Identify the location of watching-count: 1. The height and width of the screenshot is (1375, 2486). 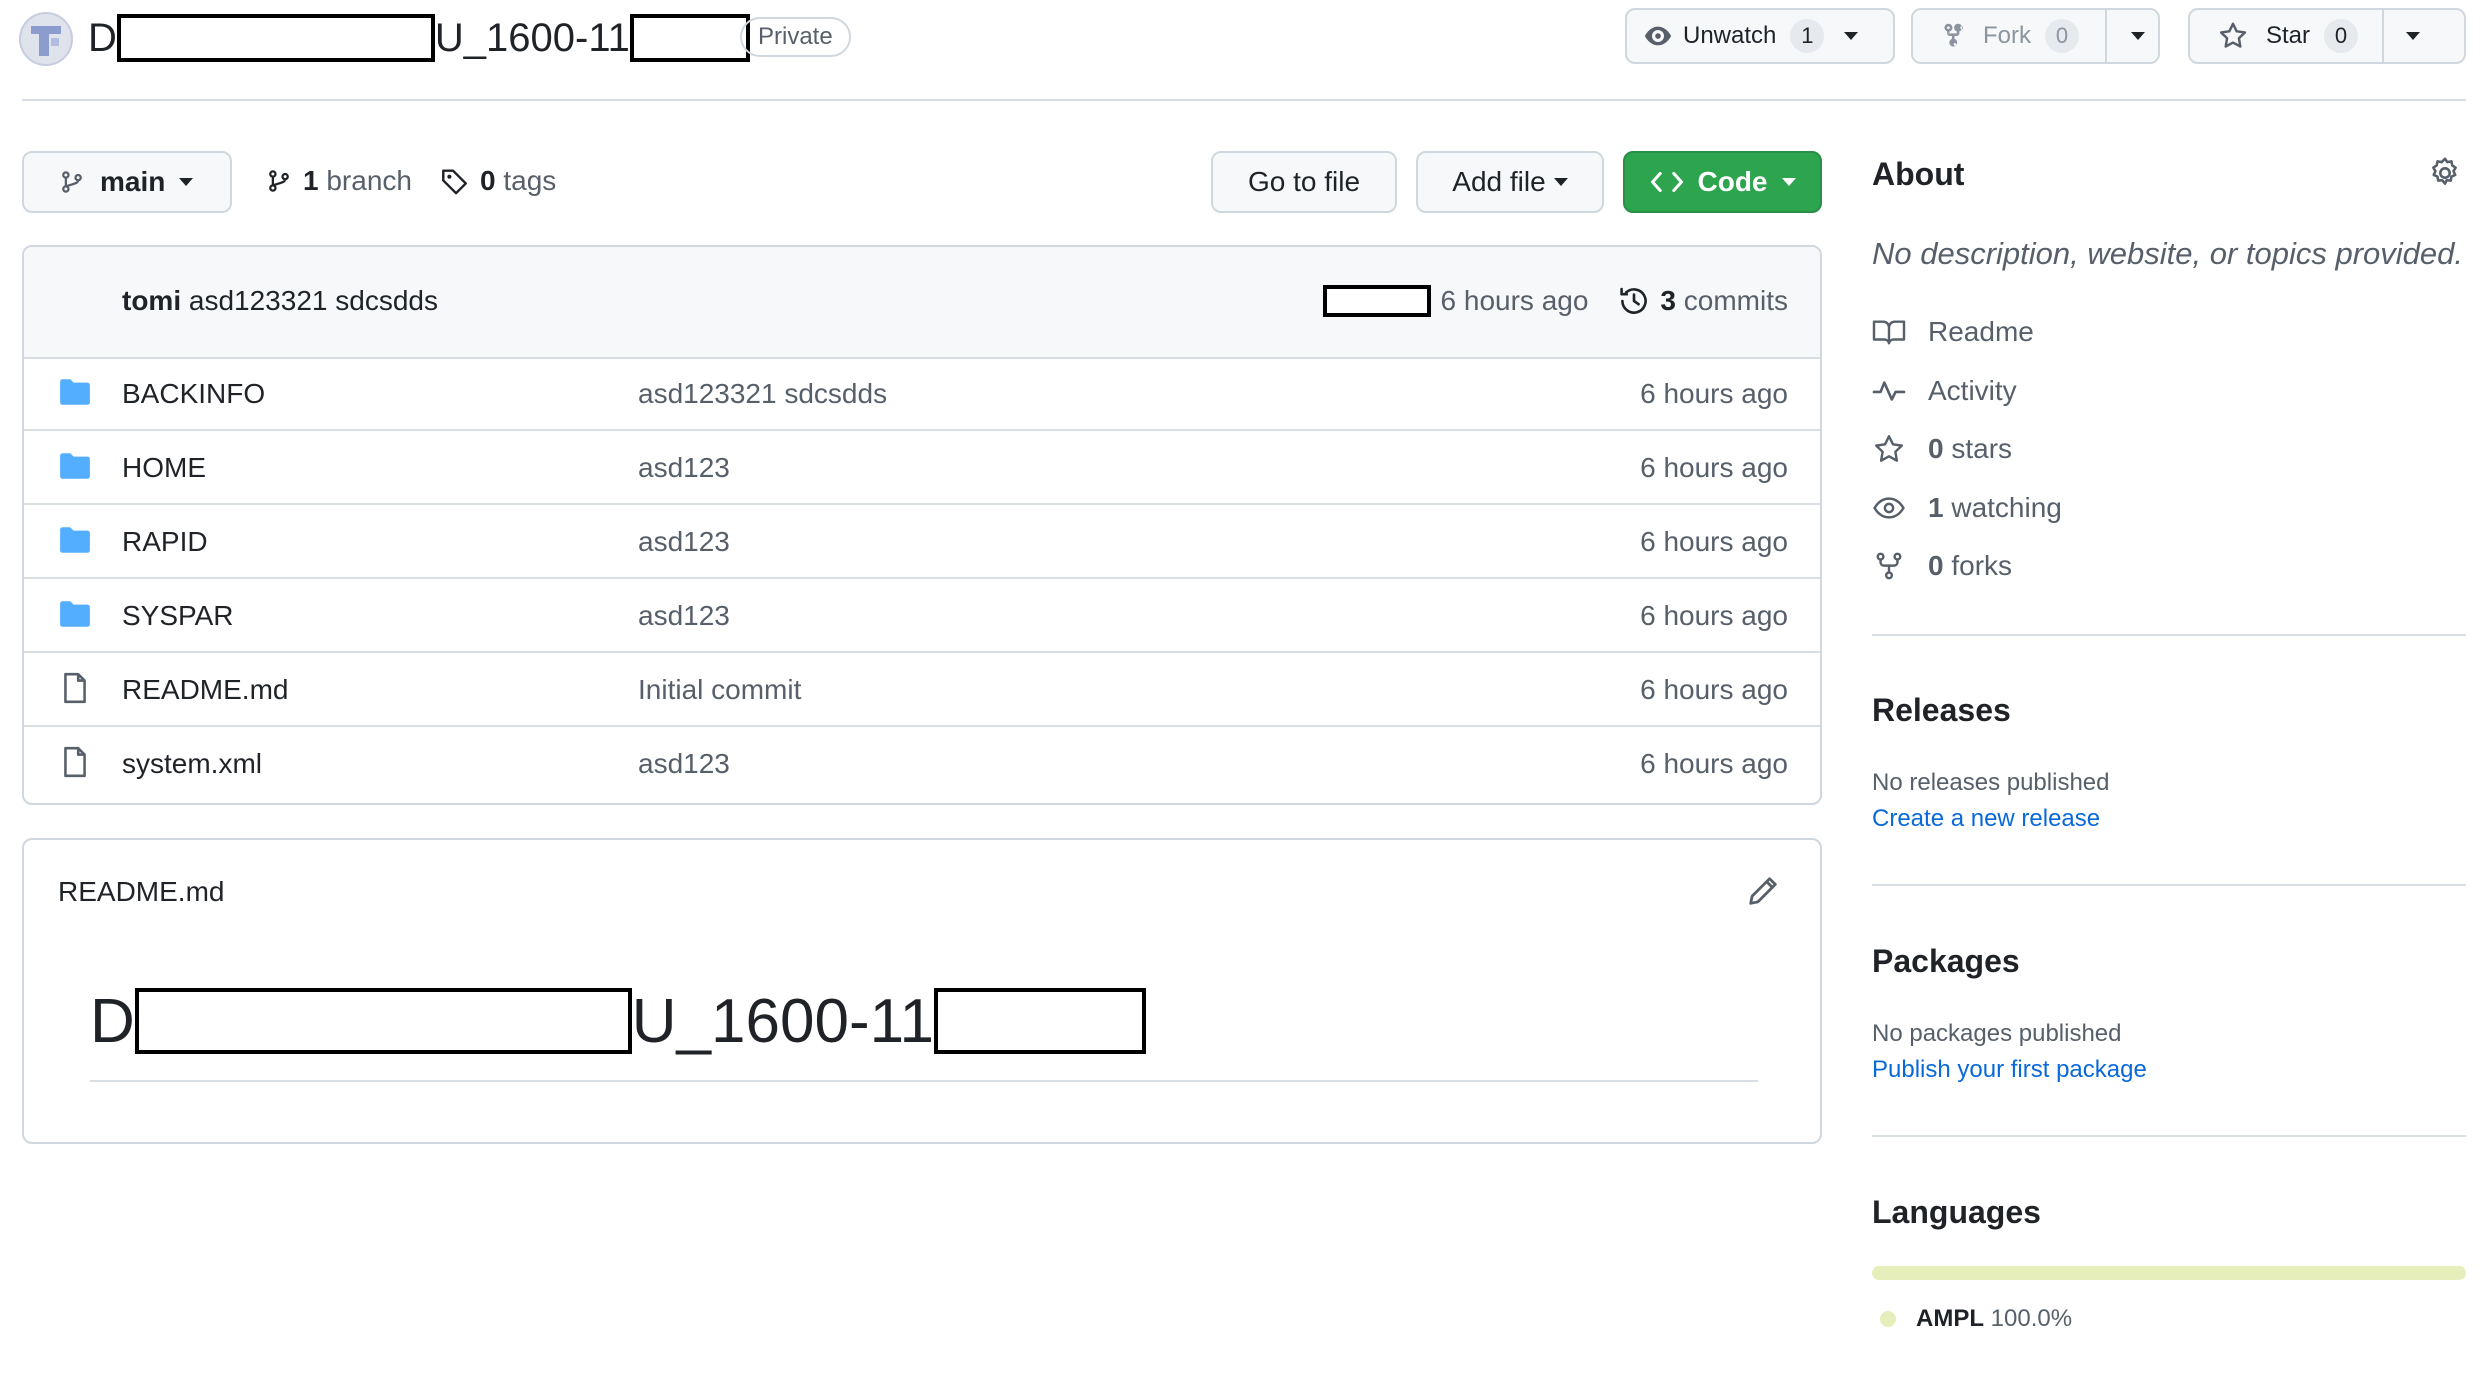
(1936, 507).